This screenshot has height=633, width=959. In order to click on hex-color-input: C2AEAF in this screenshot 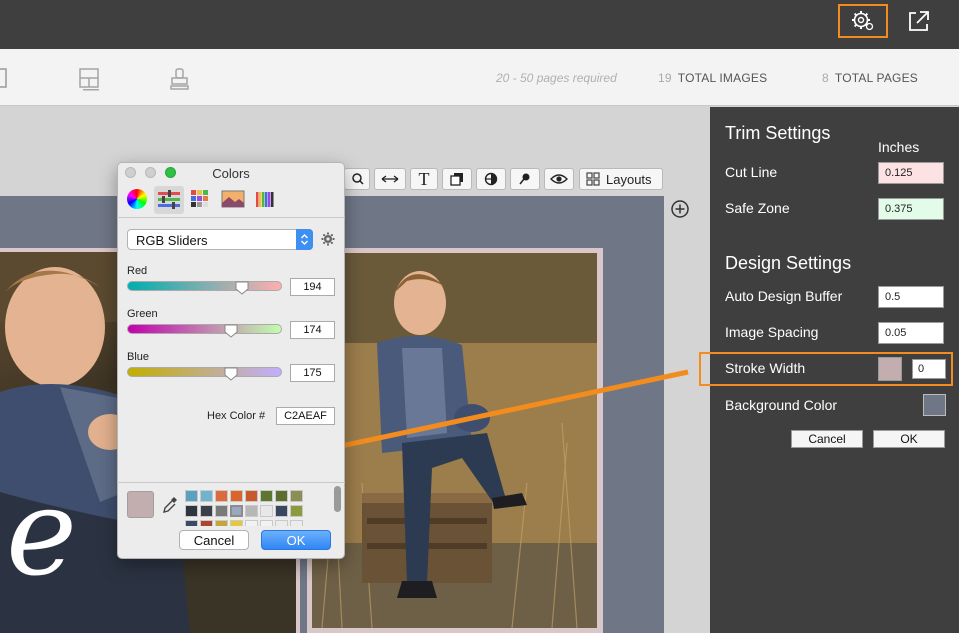, I will do `click(305, 416)`.